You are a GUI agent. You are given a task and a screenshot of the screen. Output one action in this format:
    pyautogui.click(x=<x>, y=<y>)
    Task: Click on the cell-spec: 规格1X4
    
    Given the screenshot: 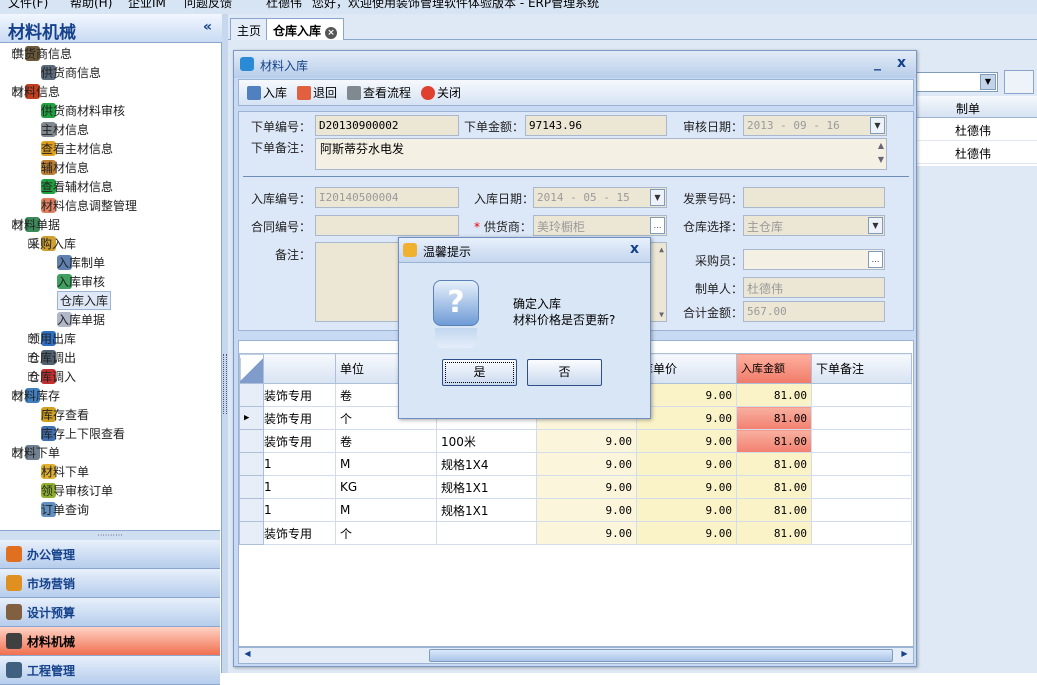 What is the action you would take?
    pyautogui.click(x=486, y=464)
    